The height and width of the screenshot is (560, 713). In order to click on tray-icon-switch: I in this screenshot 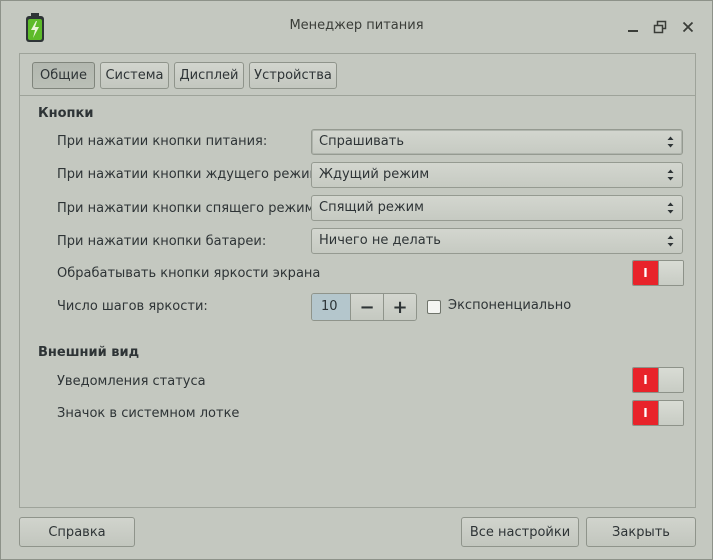, I will do `click(658, 413)`.